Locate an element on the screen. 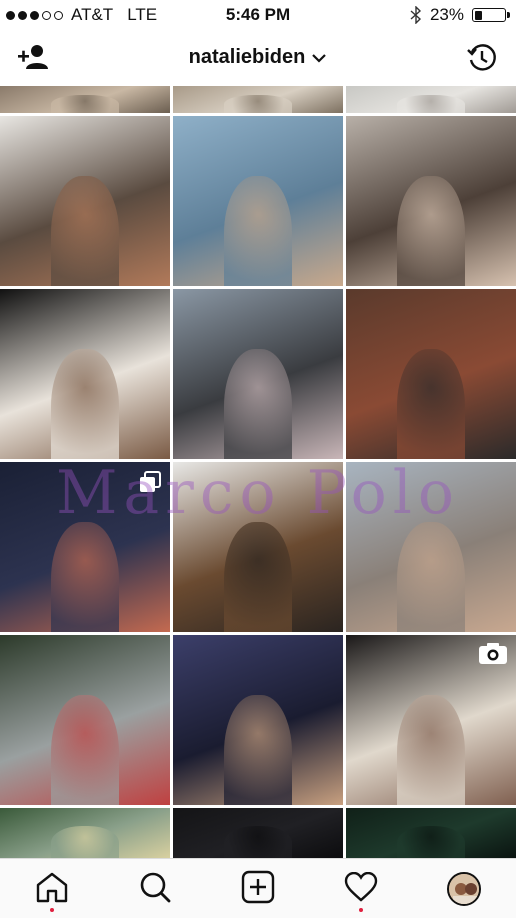 The width and height of the screenshot is (516, 919). search-icon is located at coordinates (155, 889).